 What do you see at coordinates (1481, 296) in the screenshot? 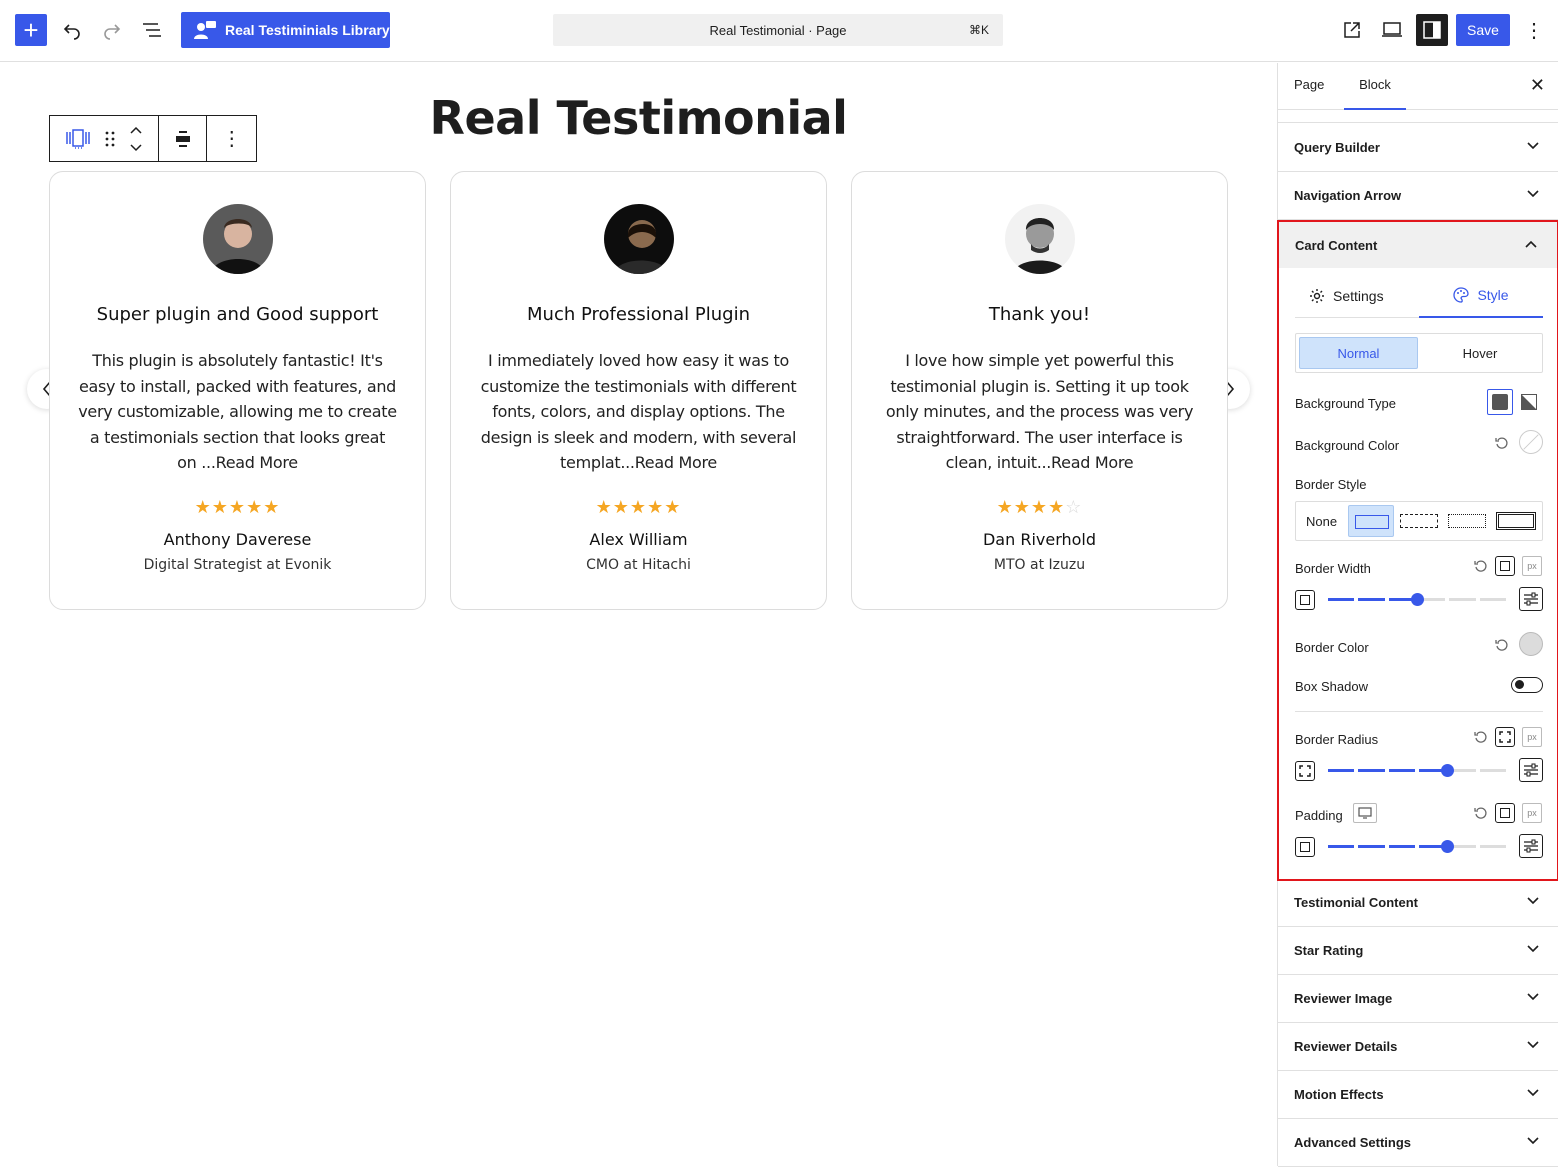
I see `tab-style: Style` at bounding box center [1481, 296].